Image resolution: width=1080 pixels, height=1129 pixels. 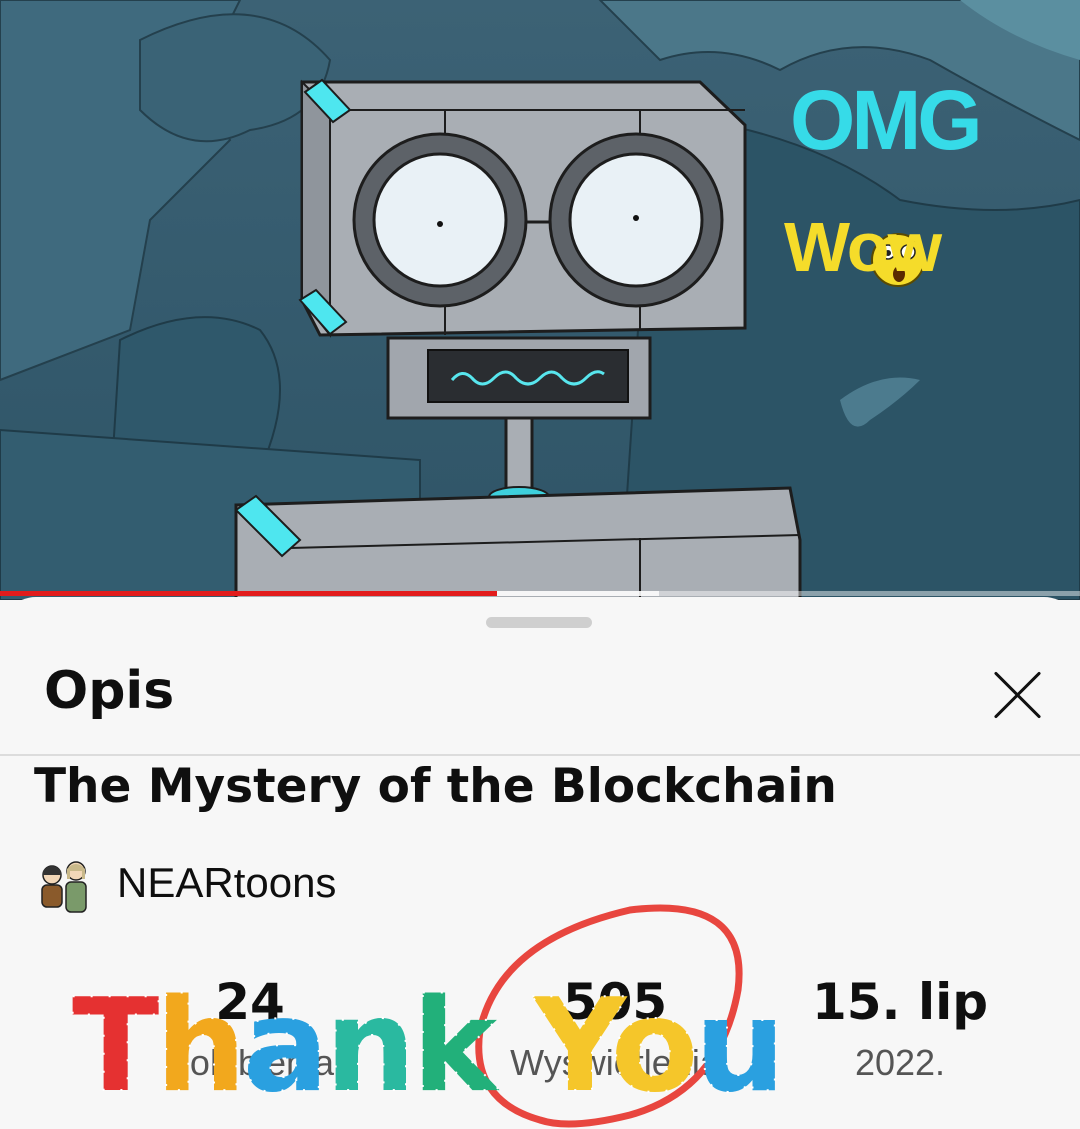 I want to click on views-stat: 505 Wyświetlenia, so click(x=615, y=1029).